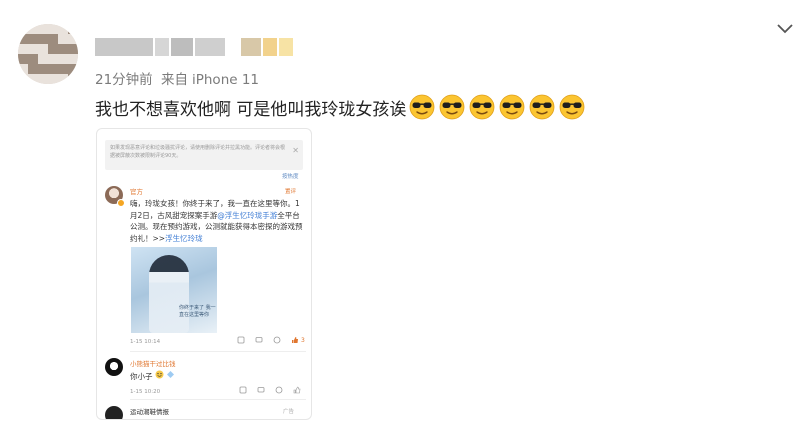 The height and width of the screenshot is (435, 812). I want to click on source-prefix: 来自, so click(174, 80).